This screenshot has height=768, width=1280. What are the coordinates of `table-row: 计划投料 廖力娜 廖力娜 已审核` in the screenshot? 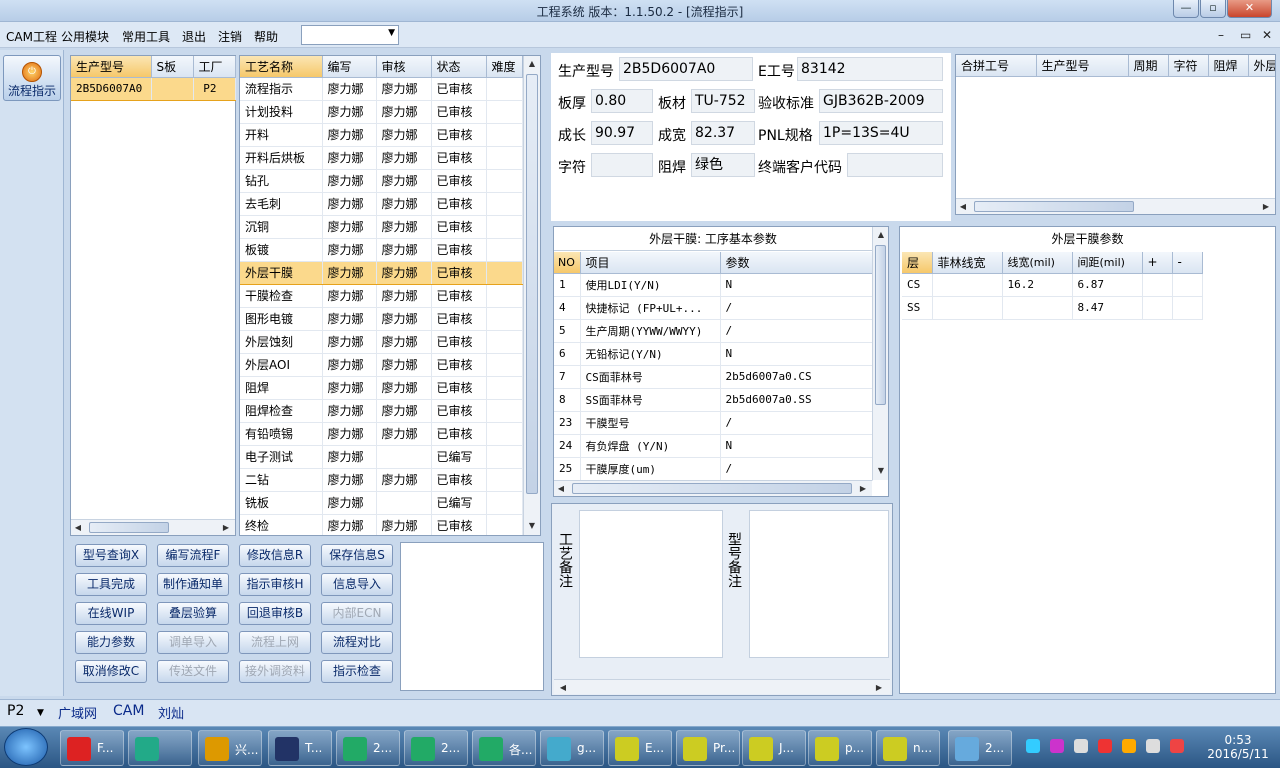 It's located at (381, 112).